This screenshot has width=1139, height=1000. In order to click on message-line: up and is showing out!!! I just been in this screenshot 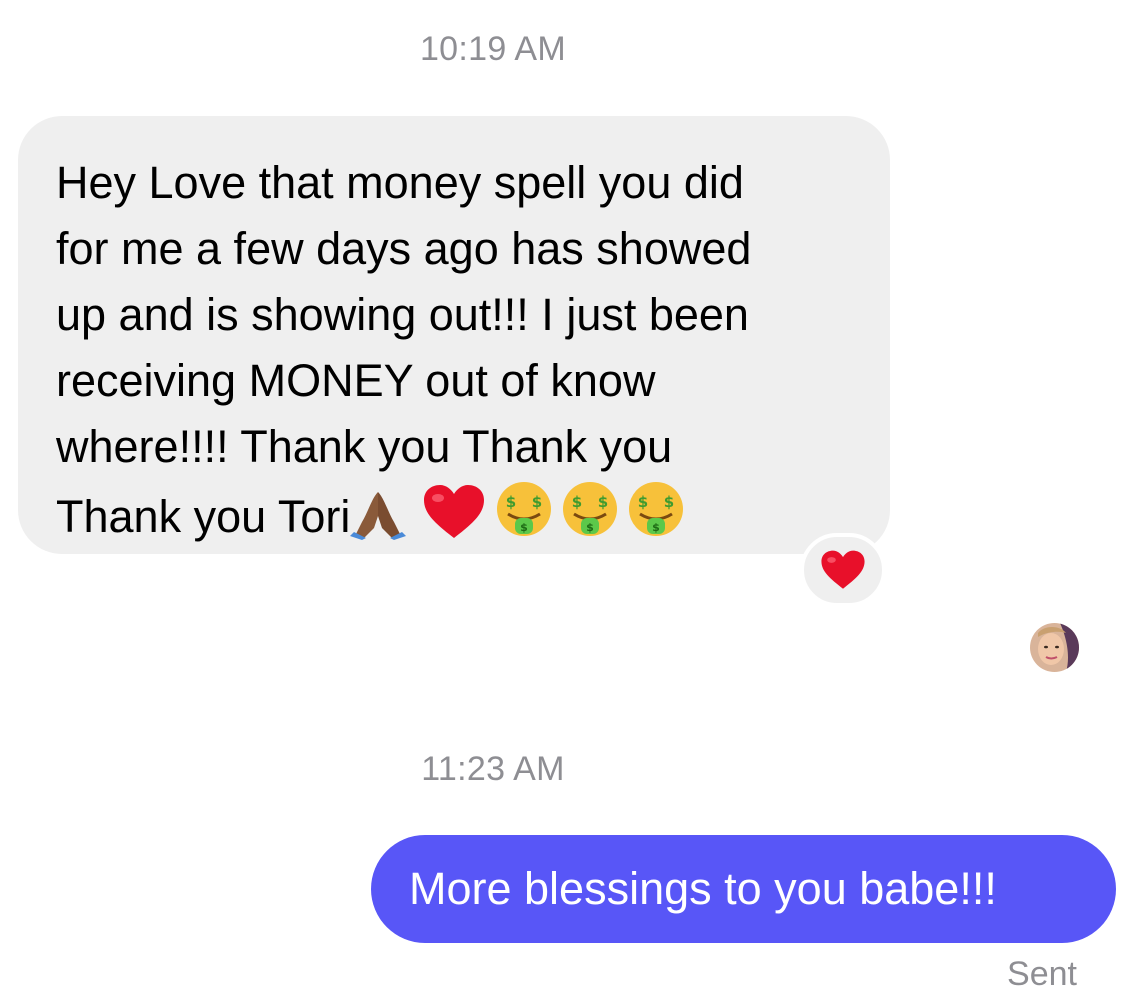, I will do `click(402, 314)`.